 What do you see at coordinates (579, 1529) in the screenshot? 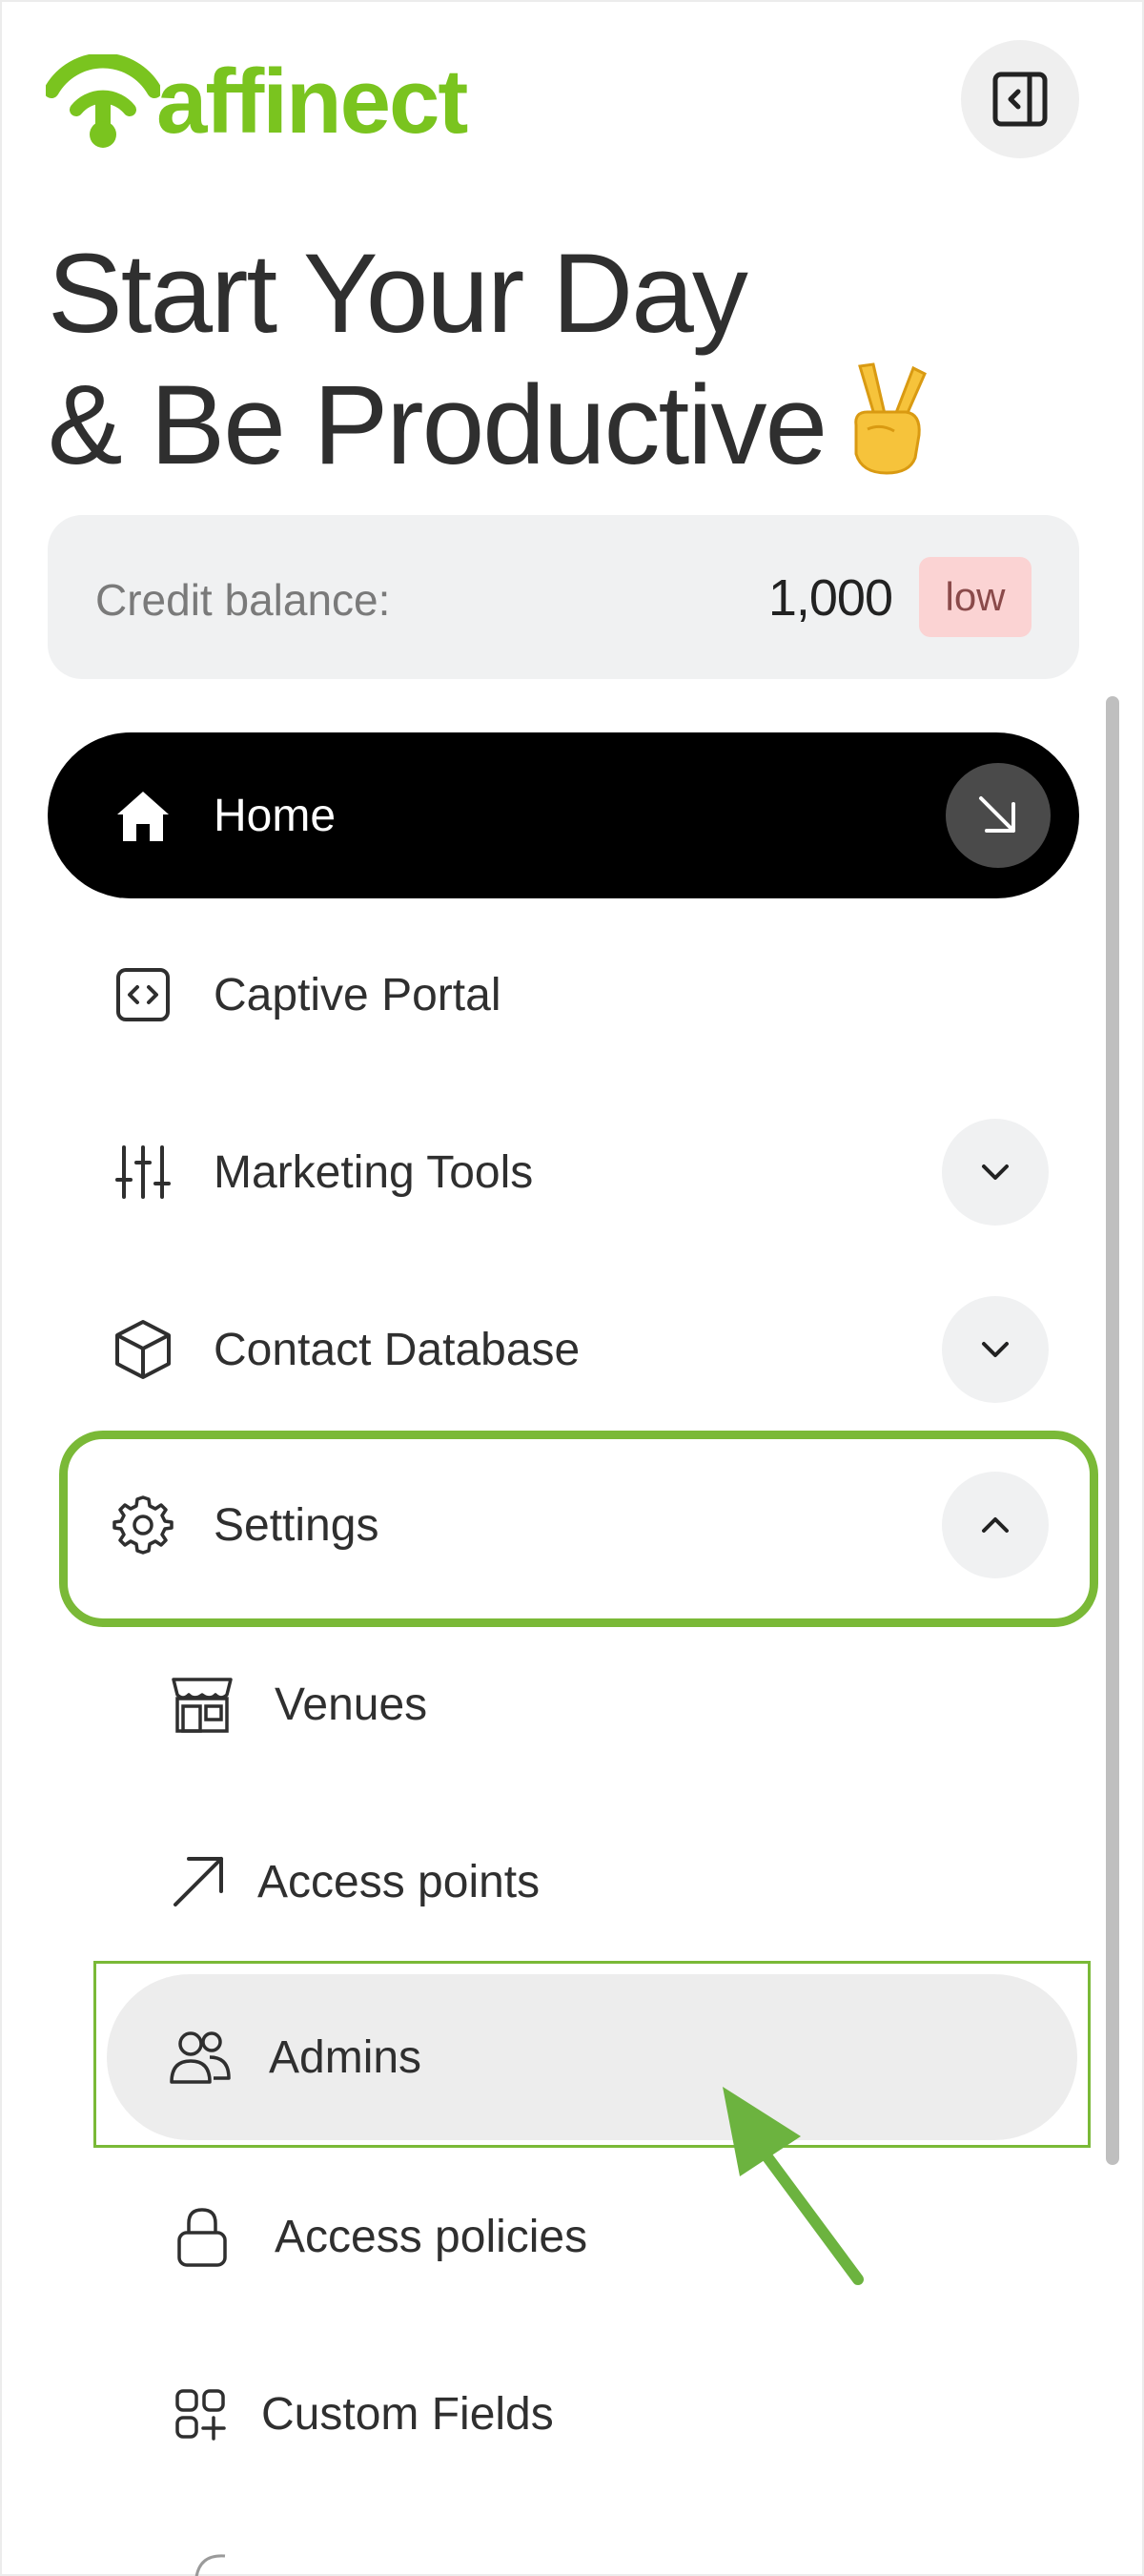
I see `settings-highlight-annotation` at bounding box center [579, 1529].